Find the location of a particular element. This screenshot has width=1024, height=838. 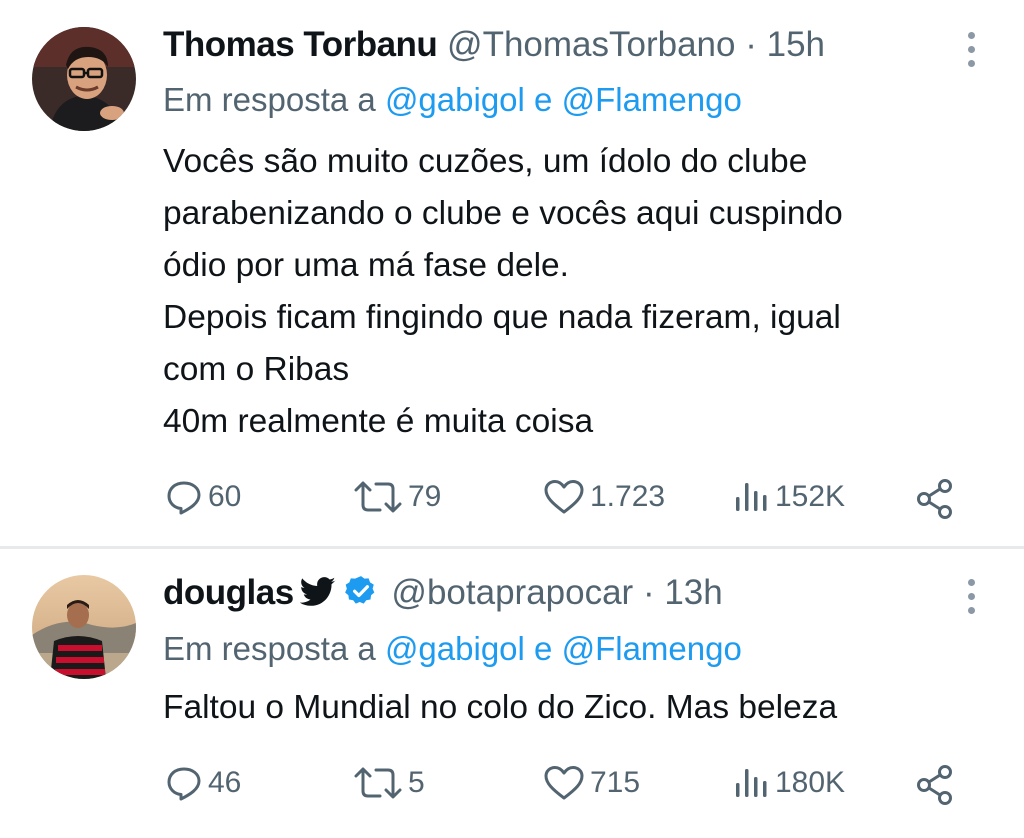

tweet-header: douglas @botaprapocar · 13h is located at coordinates (443, 593).